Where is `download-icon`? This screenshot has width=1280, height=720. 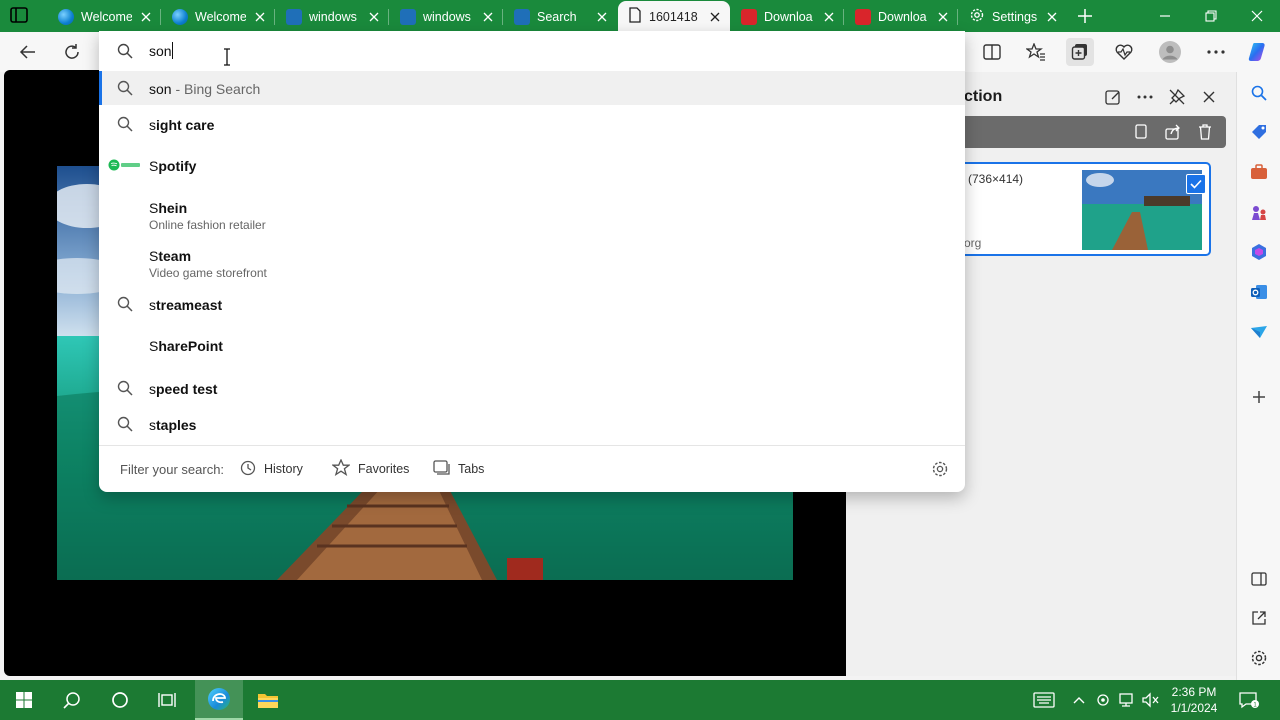 download-icon is located at coordinates (749, 16).